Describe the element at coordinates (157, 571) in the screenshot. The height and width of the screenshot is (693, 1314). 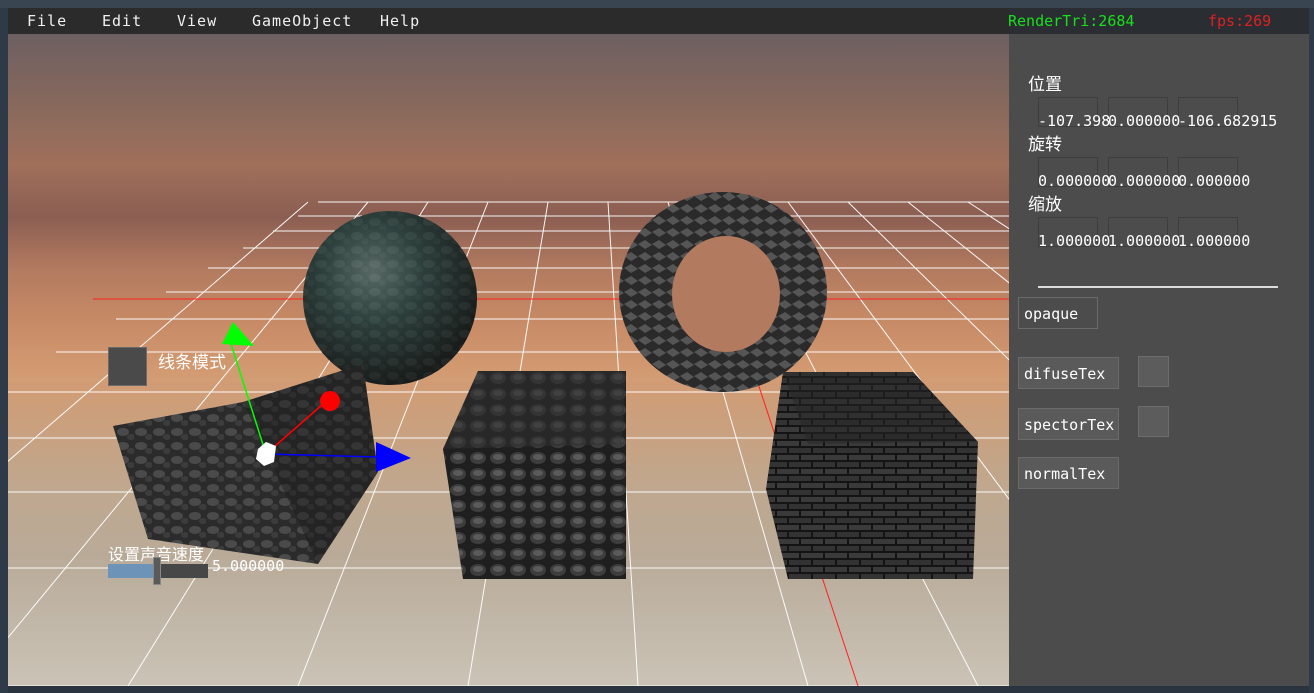
I see `sound-speed-slider-thumb` at that location.